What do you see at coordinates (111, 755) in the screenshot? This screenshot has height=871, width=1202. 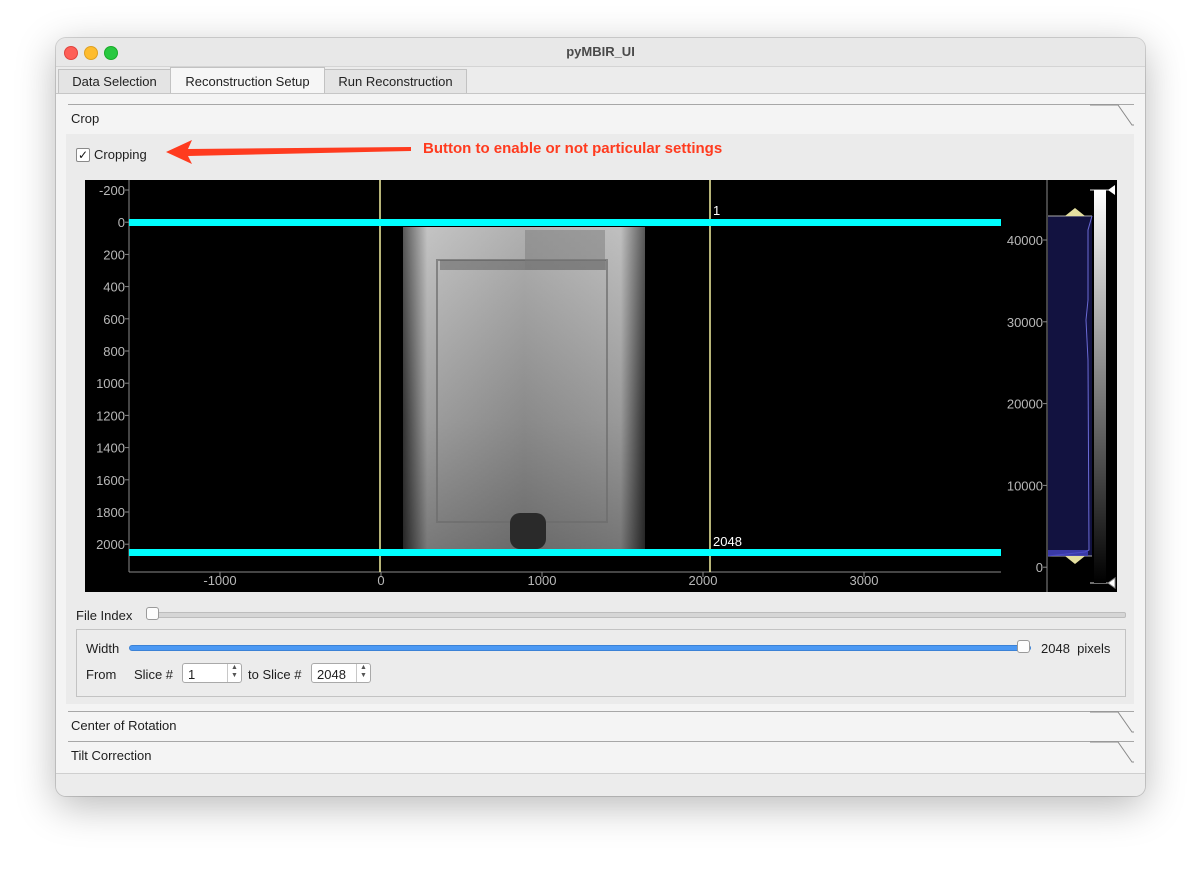 I see `tilt-correction-title: Tilt Correction` at bounding box center [111, 755].